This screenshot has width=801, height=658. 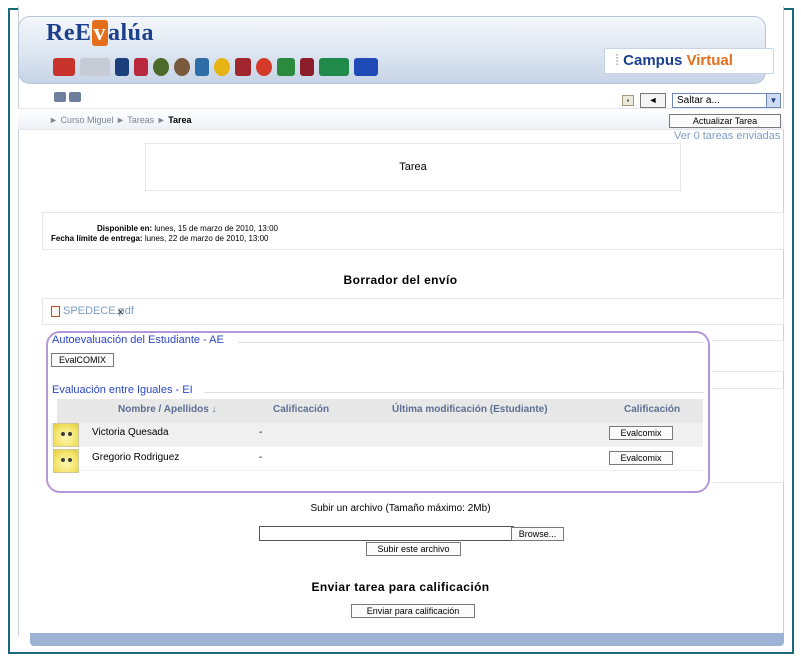 I want to click on junta-andalucia-logo, so click(x=334, y=67).